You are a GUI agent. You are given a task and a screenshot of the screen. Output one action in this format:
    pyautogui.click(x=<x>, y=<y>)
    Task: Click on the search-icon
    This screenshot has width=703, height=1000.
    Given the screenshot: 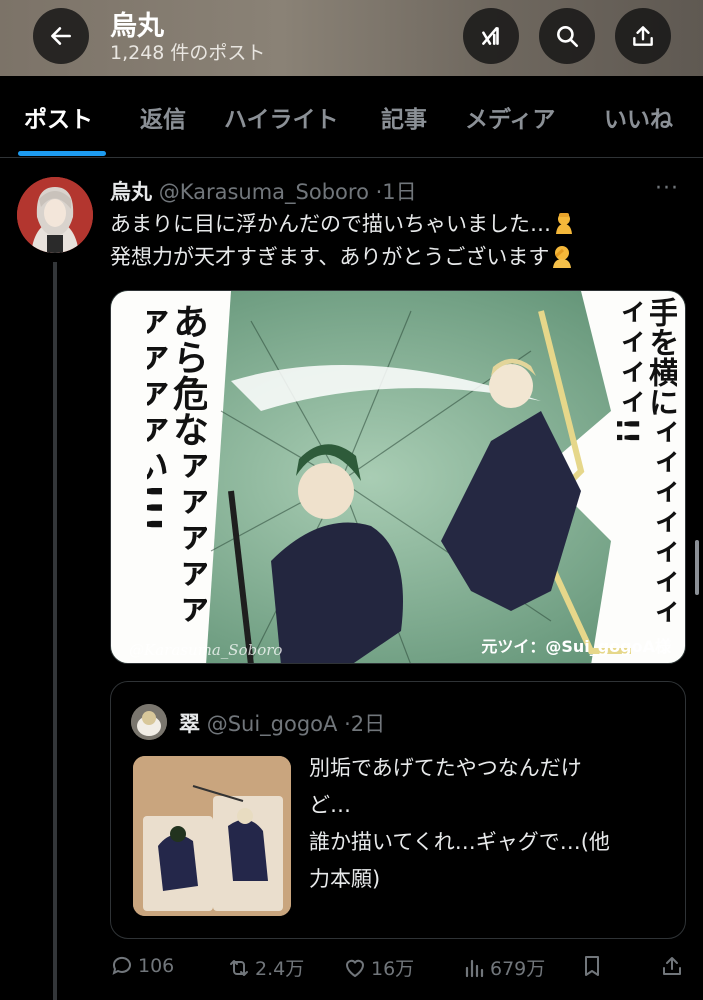 What is the action you would take?
    pyautogui.click(x=568, y=37)
    